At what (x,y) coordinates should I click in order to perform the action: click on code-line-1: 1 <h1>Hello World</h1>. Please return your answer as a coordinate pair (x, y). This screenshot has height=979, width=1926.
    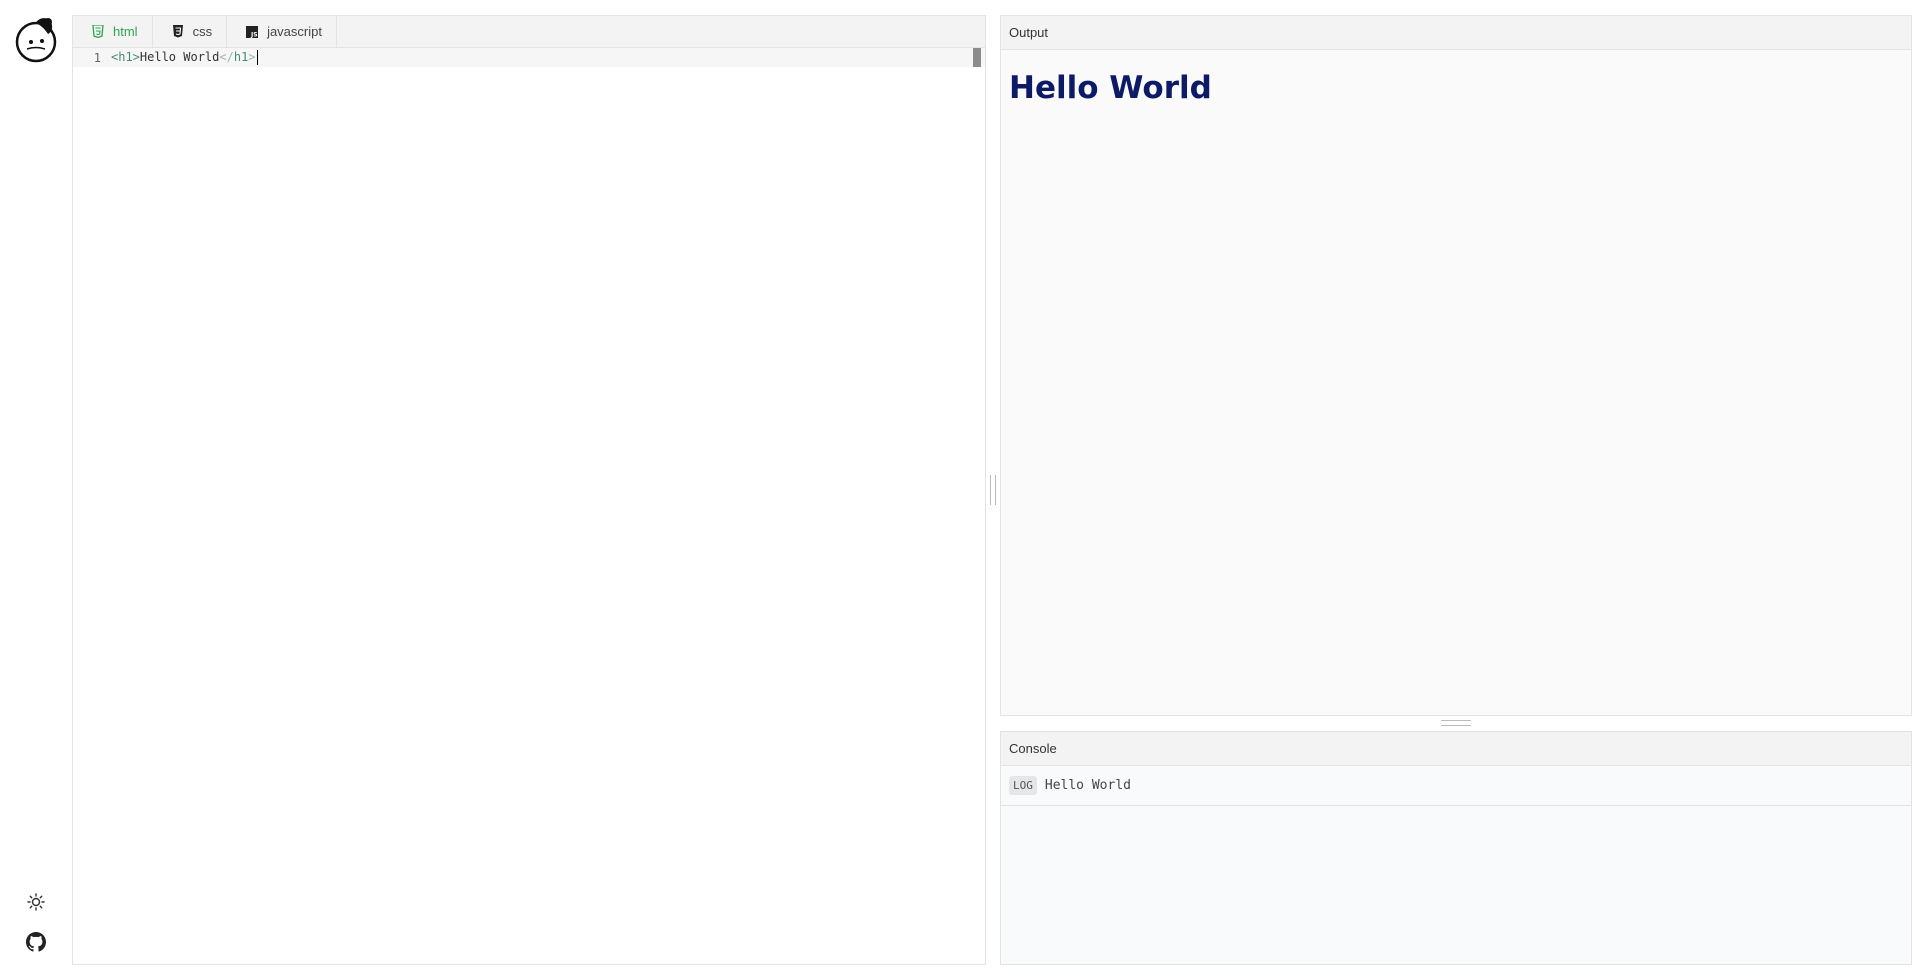
    Looking at the image, I should click on (529, 57).